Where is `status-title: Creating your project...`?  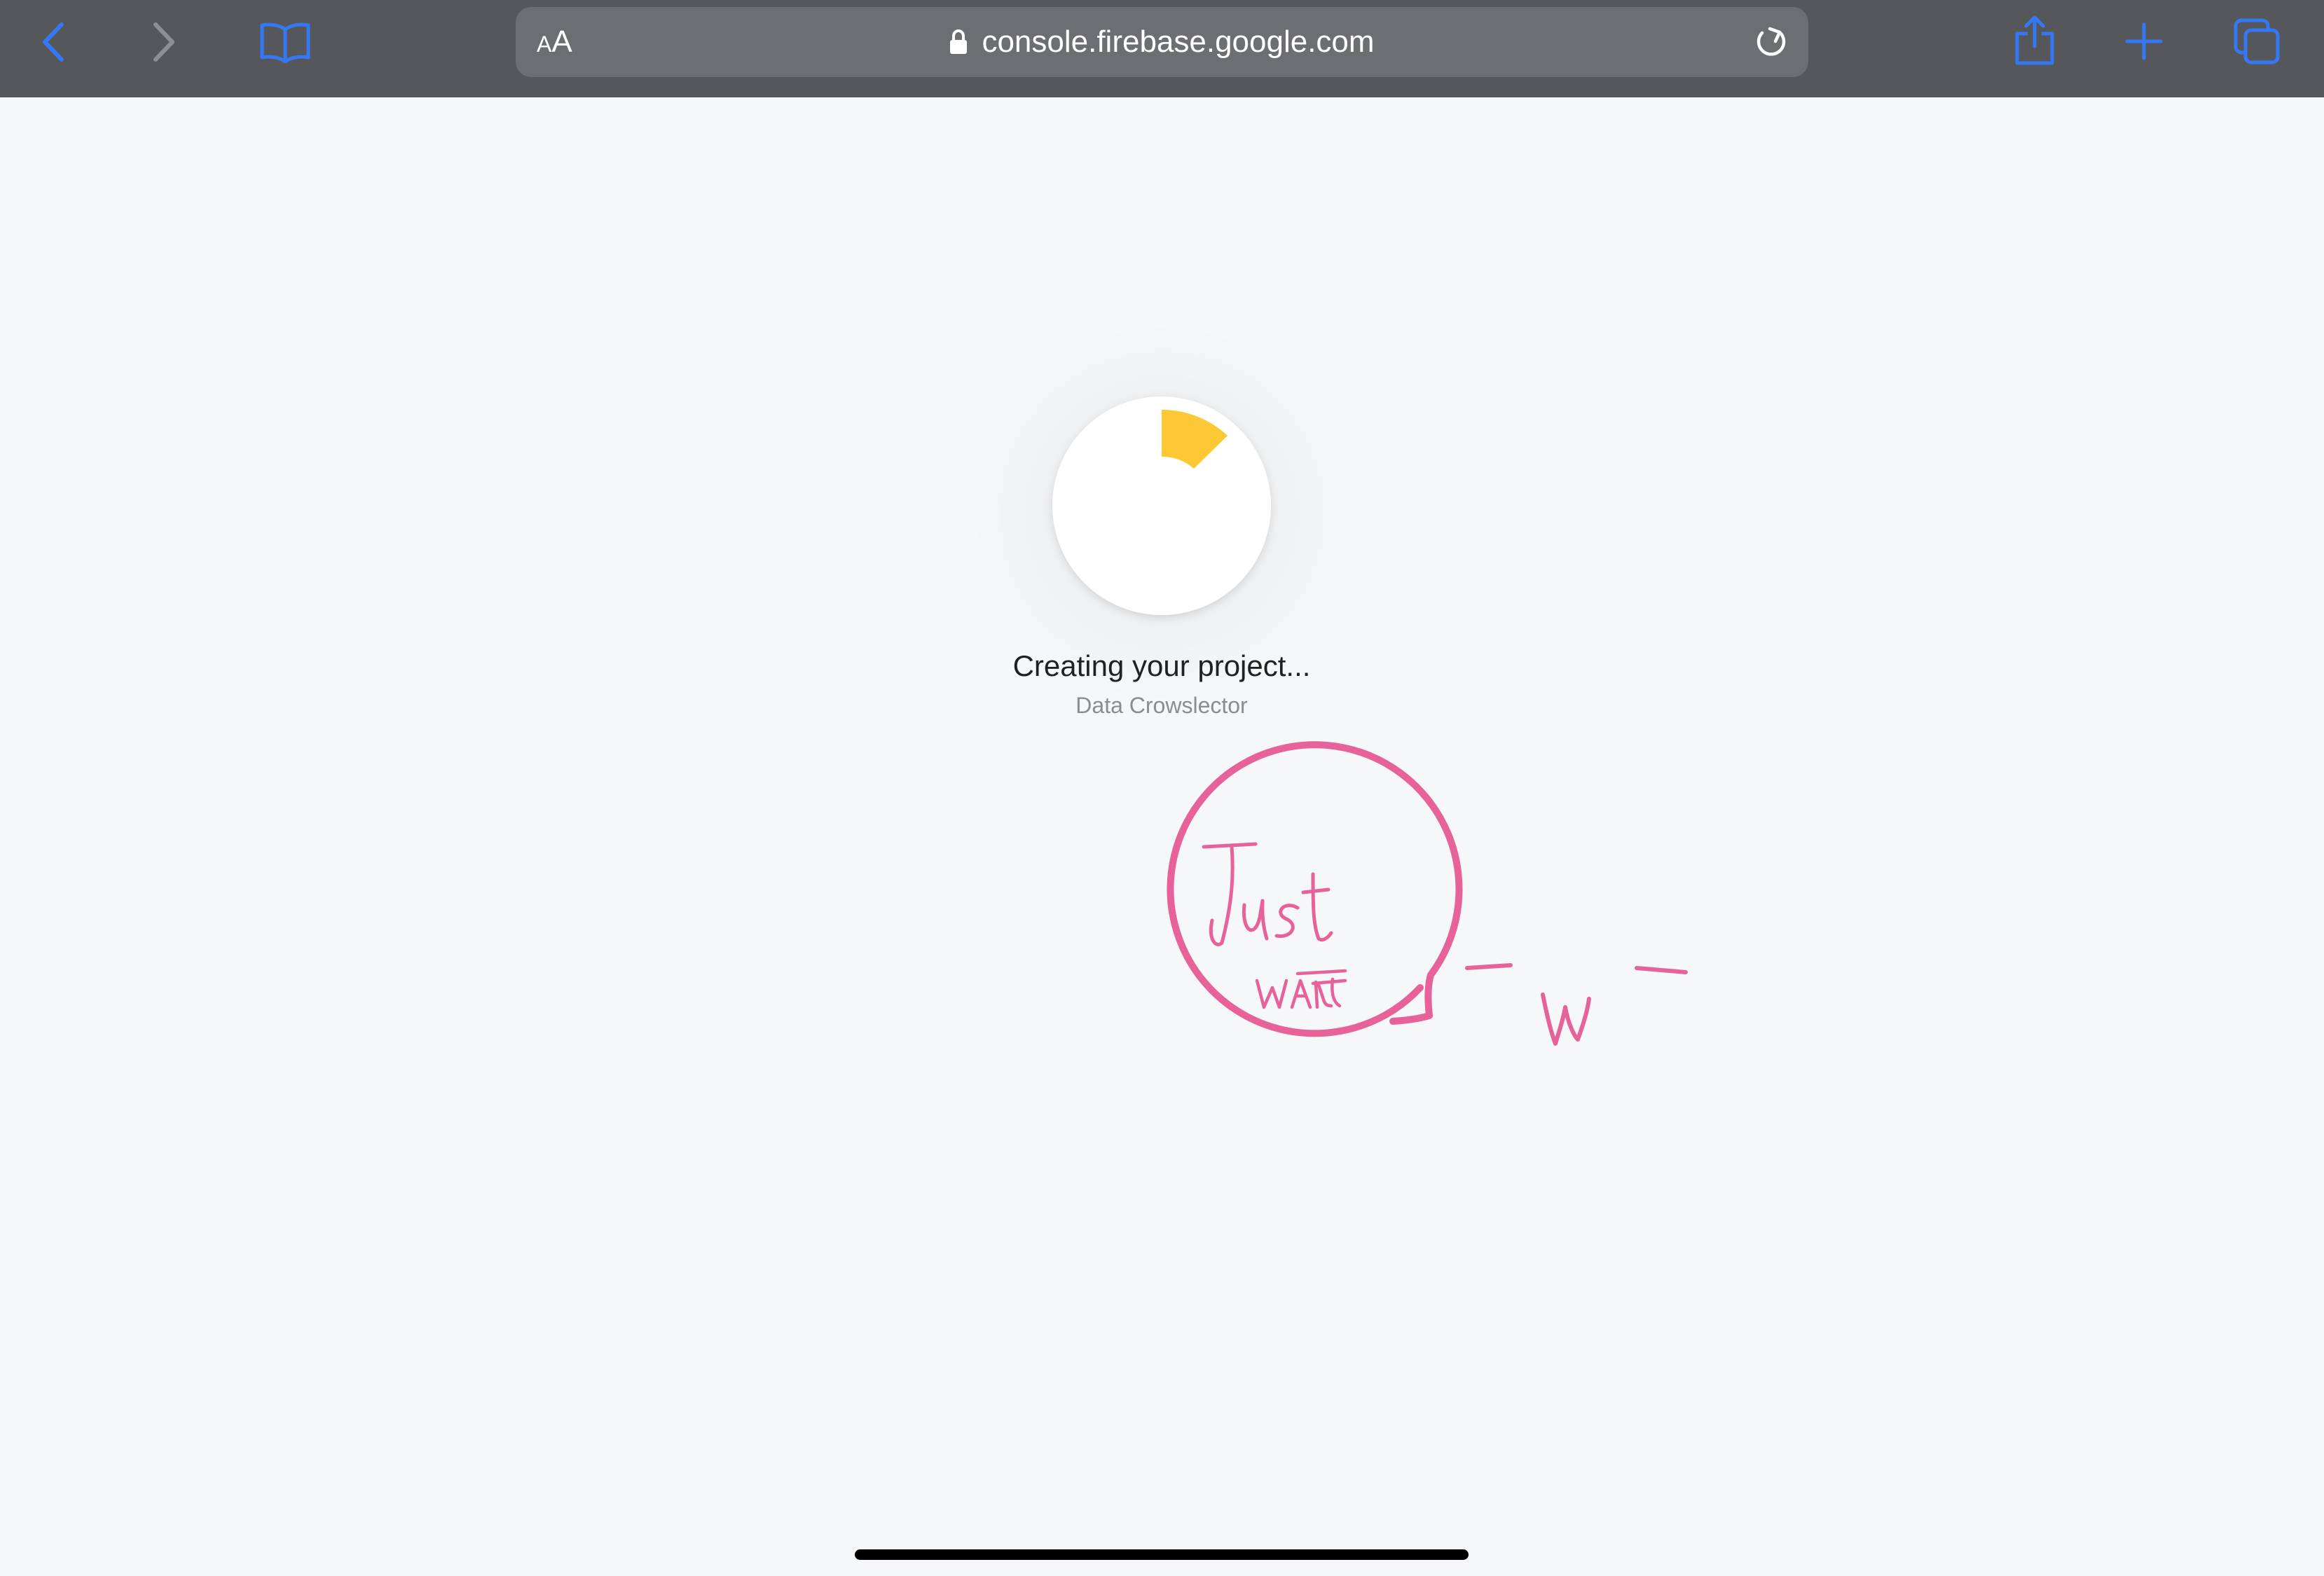 status-title: Creating your project... is located at coordinates (1161, 665).